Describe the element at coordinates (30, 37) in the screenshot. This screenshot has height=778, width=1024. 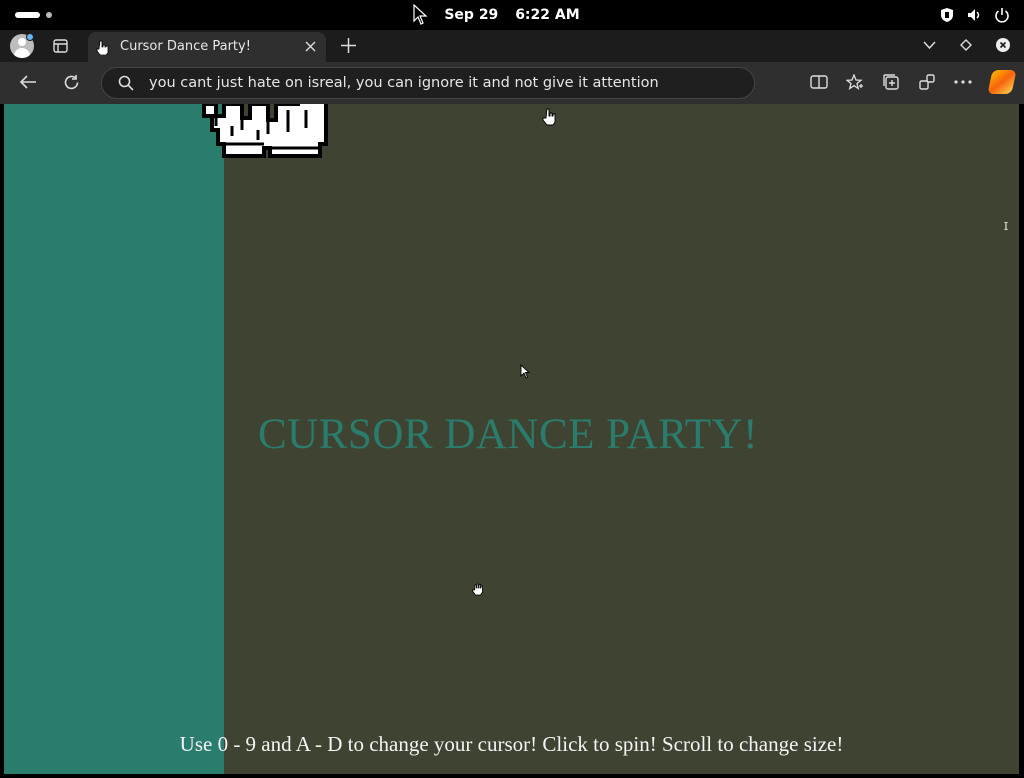
I see `profile-badge` at that location.